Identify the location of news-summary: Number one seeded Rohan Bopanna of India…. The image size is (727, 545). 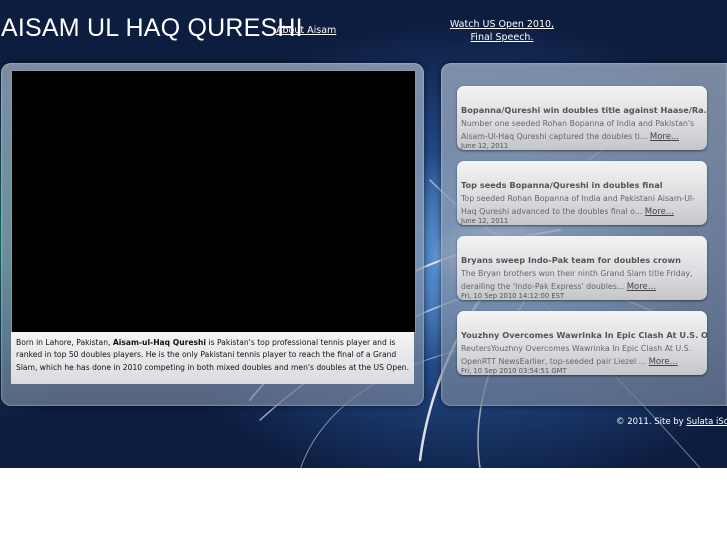
(584, 130).